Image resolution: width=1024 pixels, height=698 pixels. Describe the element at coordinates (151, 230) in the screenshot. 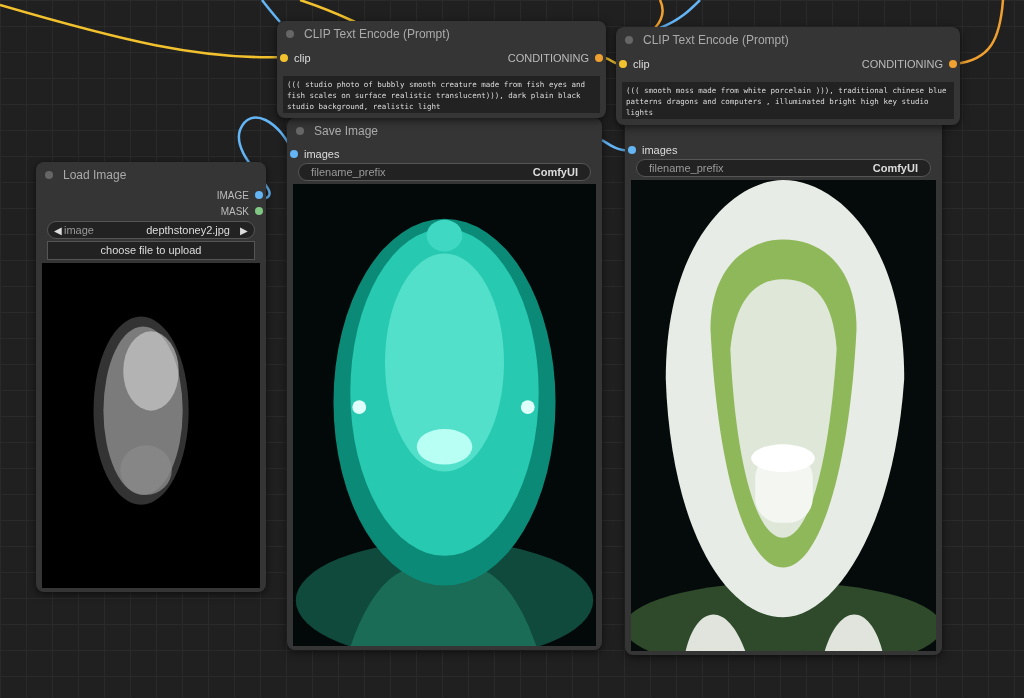

I see `image-dropdown: ◀ image depthstoney2.jpg ▶` at that location.